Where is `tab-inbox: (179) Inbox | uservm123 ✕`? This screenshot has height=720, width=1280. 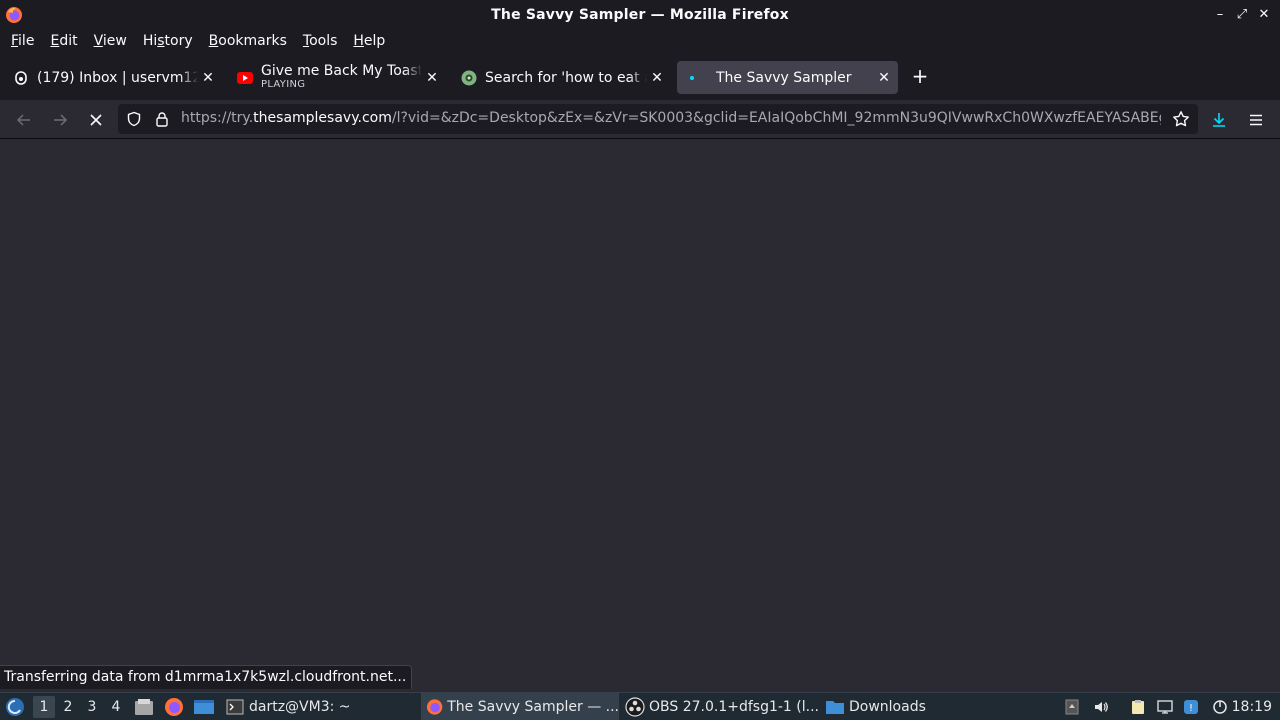
tab-inbox: (179) Inbox | uservm123 ✕ is located at coordinates (112, 77).